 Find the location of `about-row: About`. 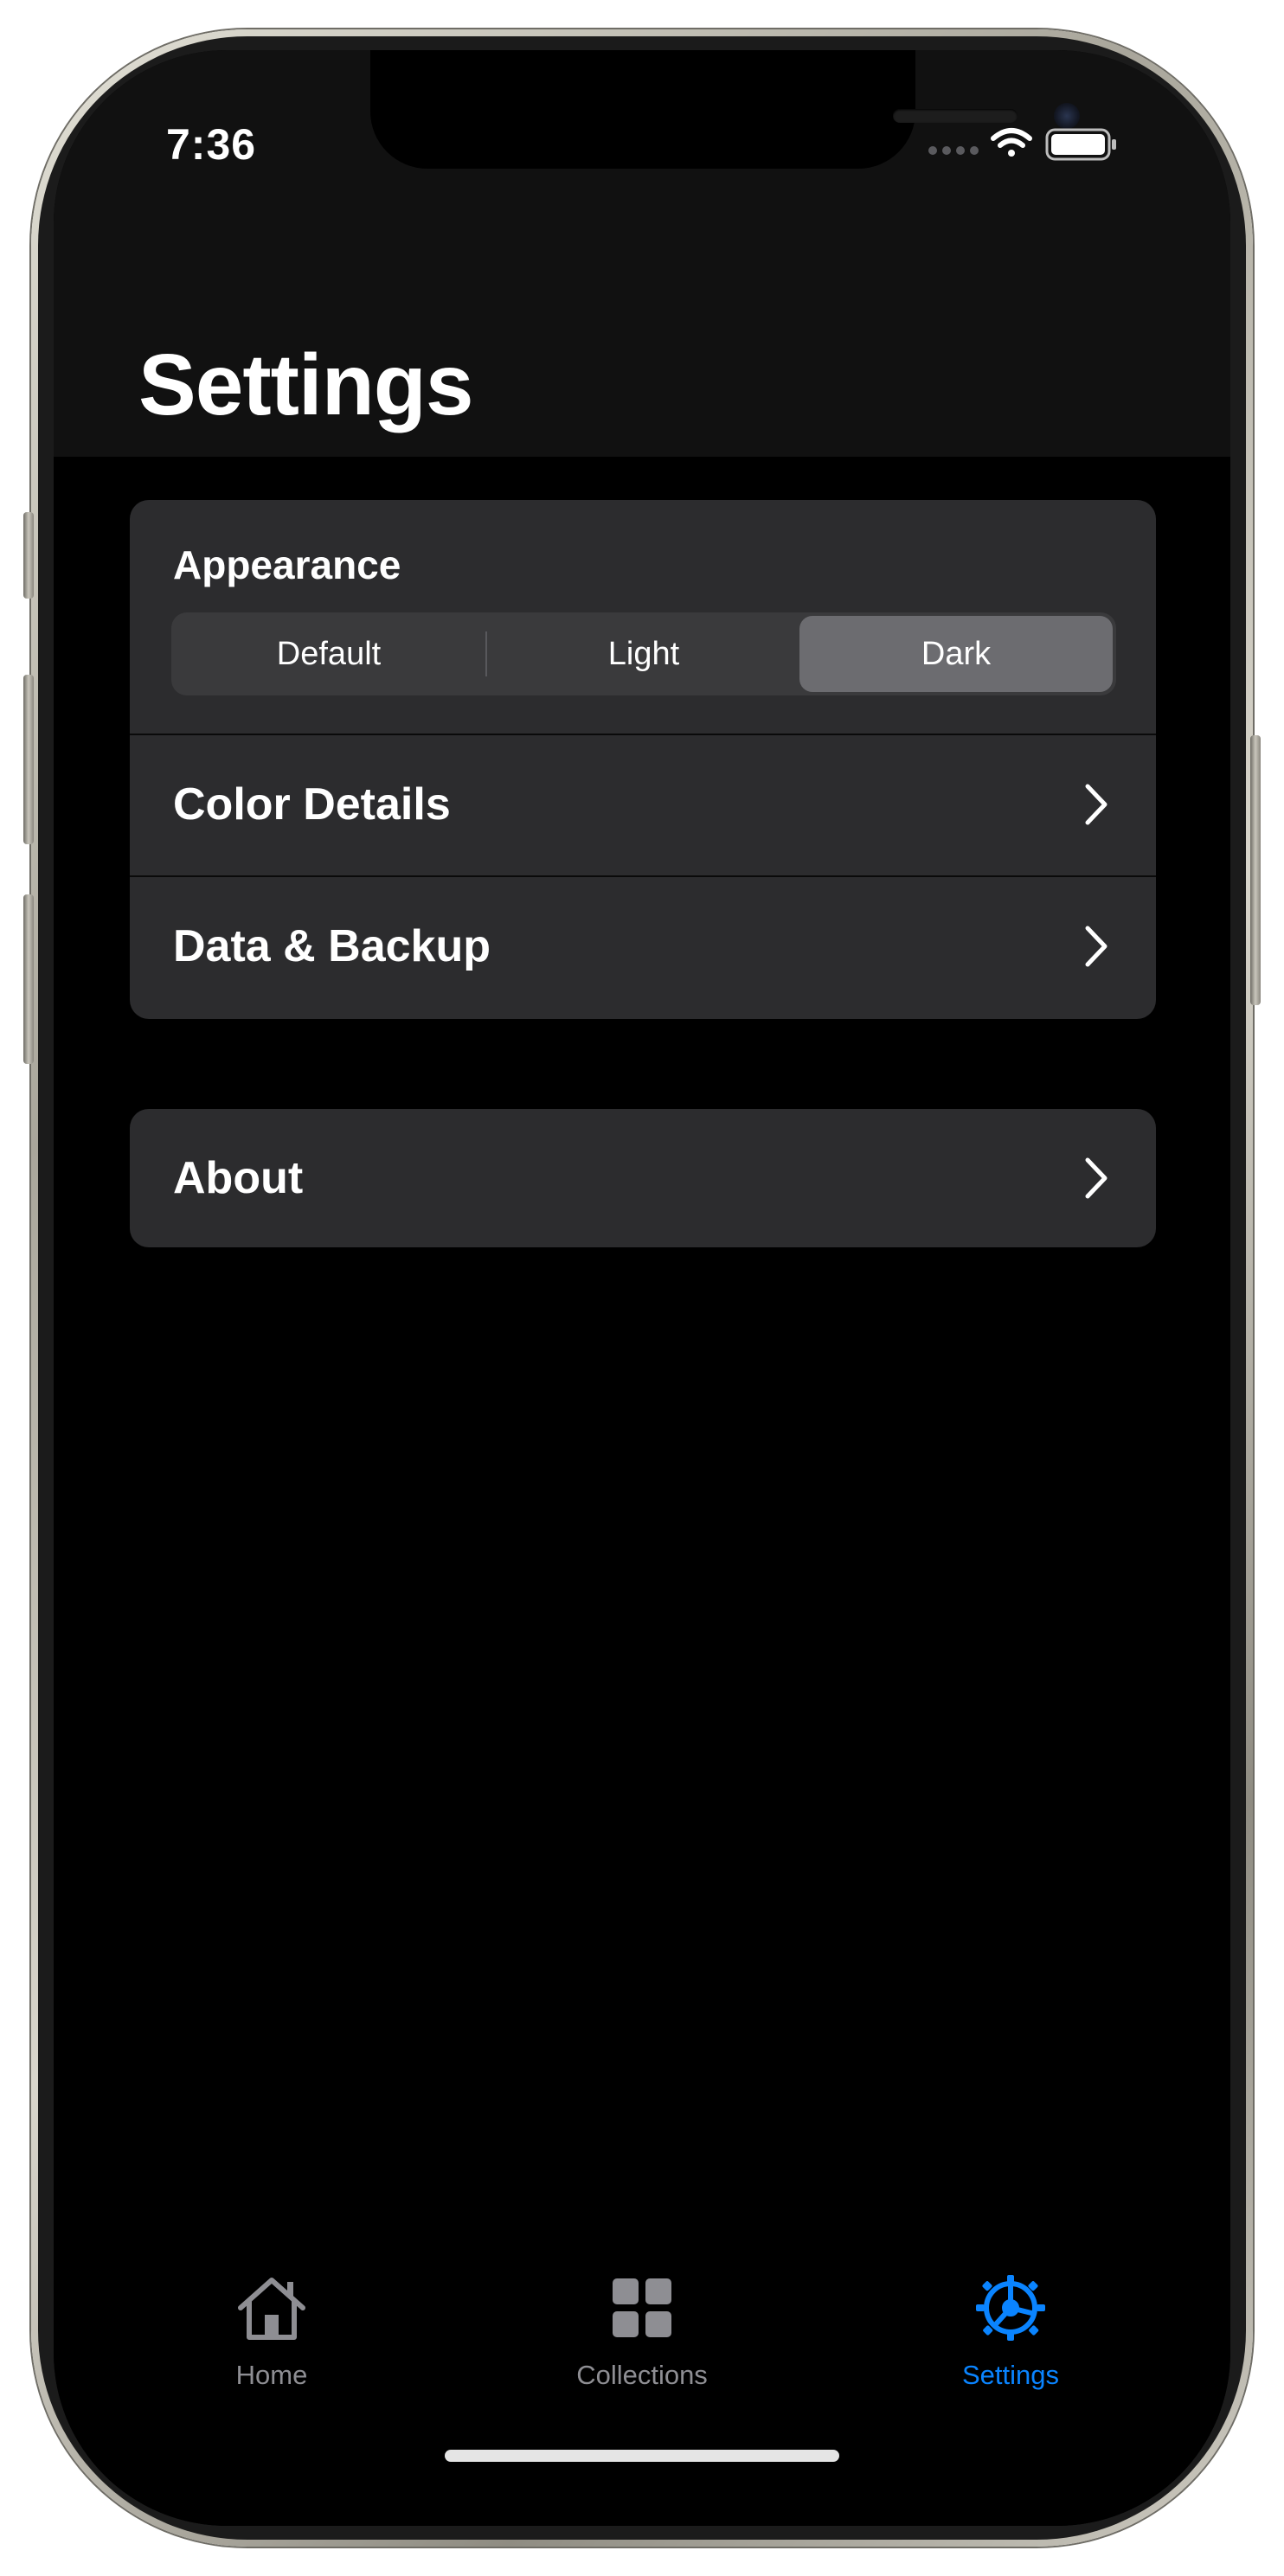

about-row: About is located at coordinates (643, 1178).